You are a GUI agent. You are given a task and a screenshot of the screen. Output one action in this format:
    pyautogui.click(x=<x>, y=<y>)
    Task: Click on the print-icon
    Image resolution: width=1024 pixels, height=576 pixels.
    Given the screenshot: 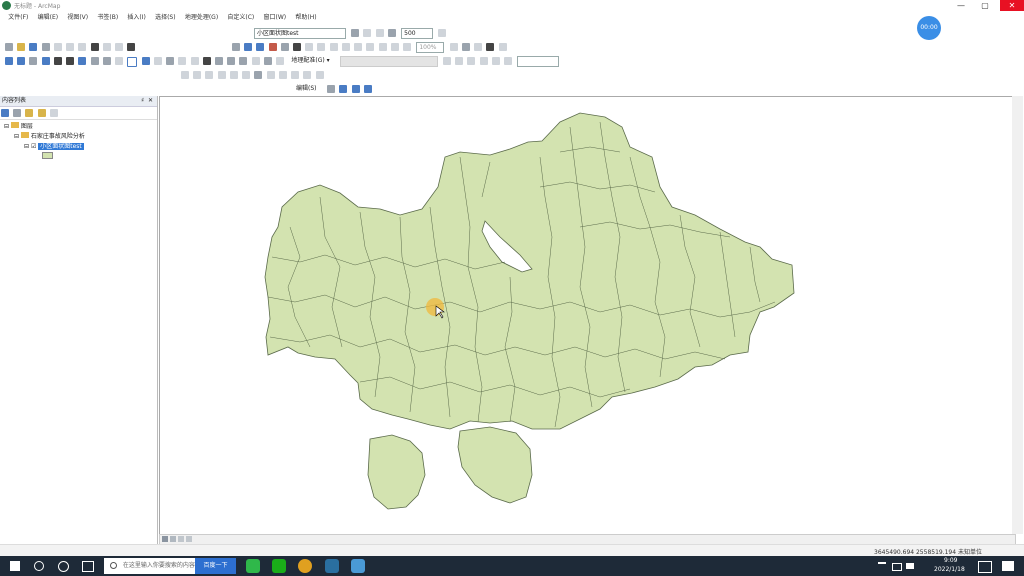 What is the action you would take?
    pyautogui.click(x=45, y=47)
    